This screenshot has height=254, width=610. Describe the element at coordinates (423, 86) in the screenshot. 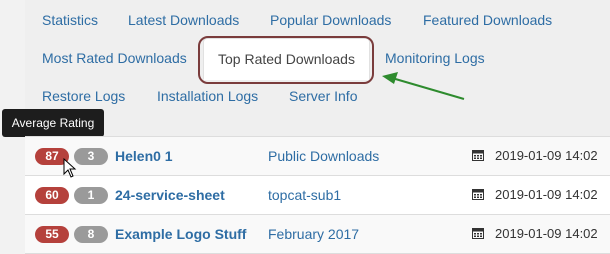

I see `annotation-arrow-icon` at that location.